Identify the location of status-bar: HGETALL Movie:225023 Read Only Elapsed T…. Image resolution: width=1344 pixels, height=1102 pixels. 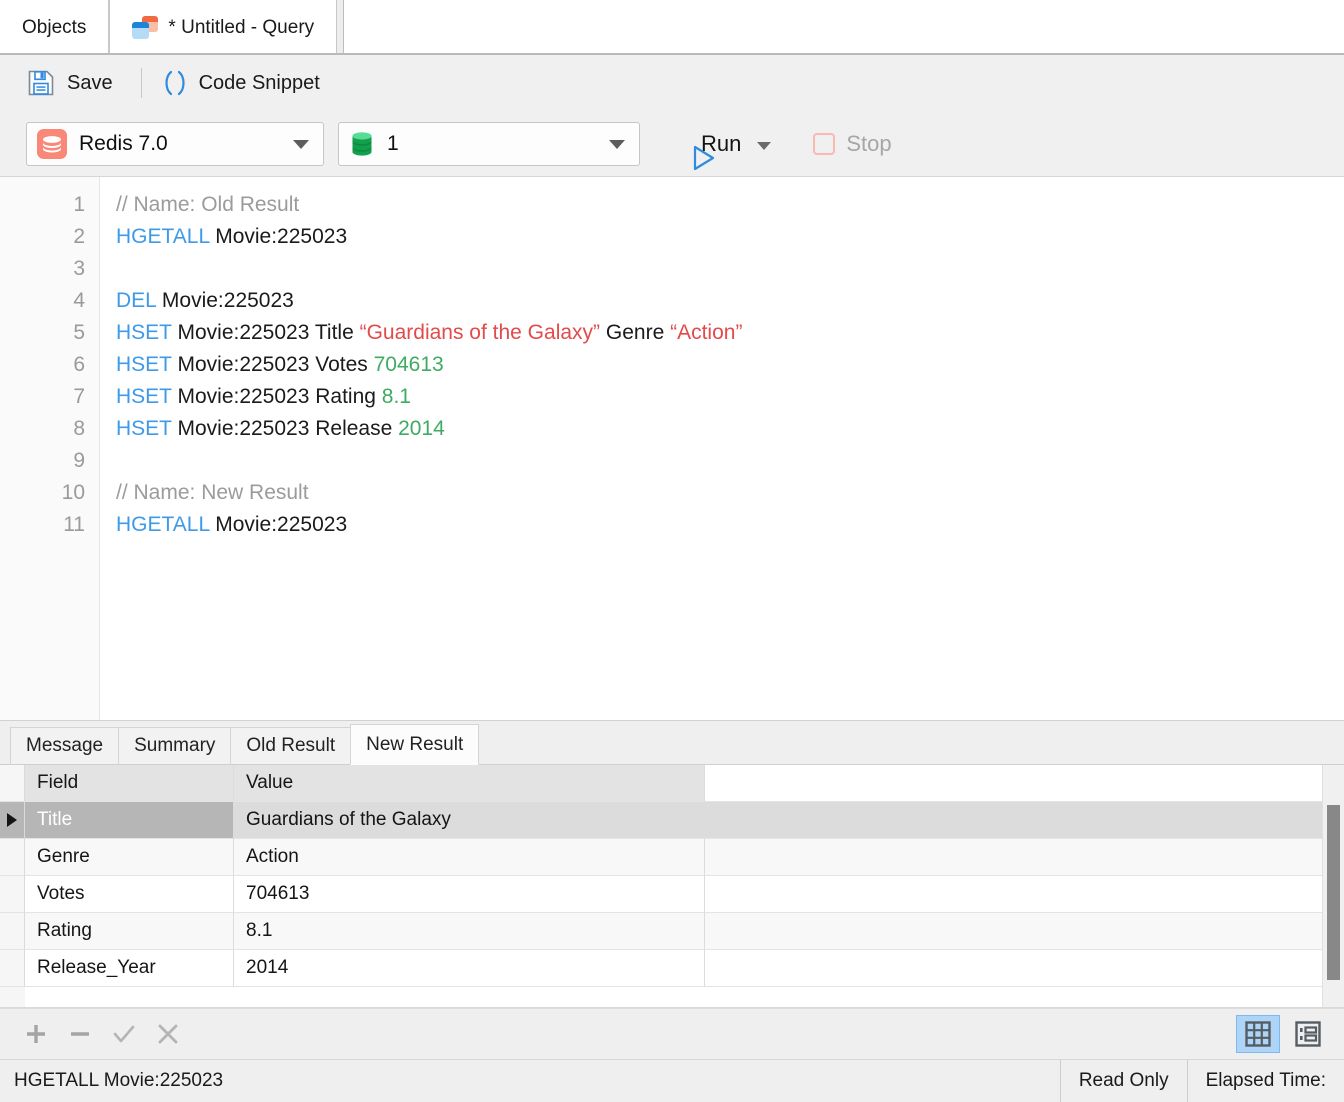
(672, 1081).